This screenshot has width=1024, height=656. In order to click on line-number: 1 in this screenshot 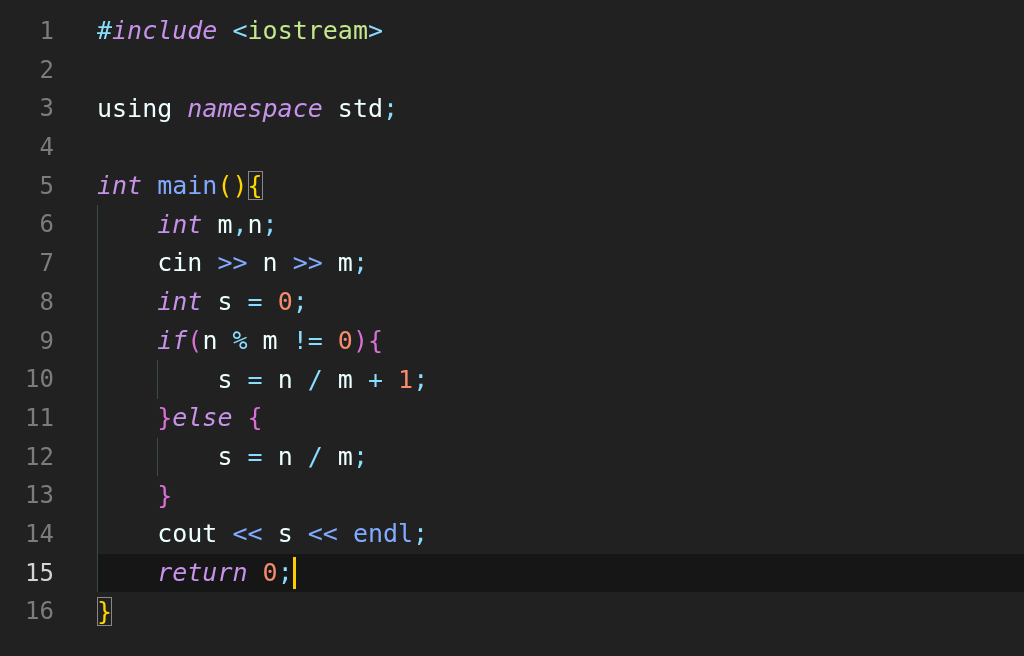, I will do `click(46, 31)`.